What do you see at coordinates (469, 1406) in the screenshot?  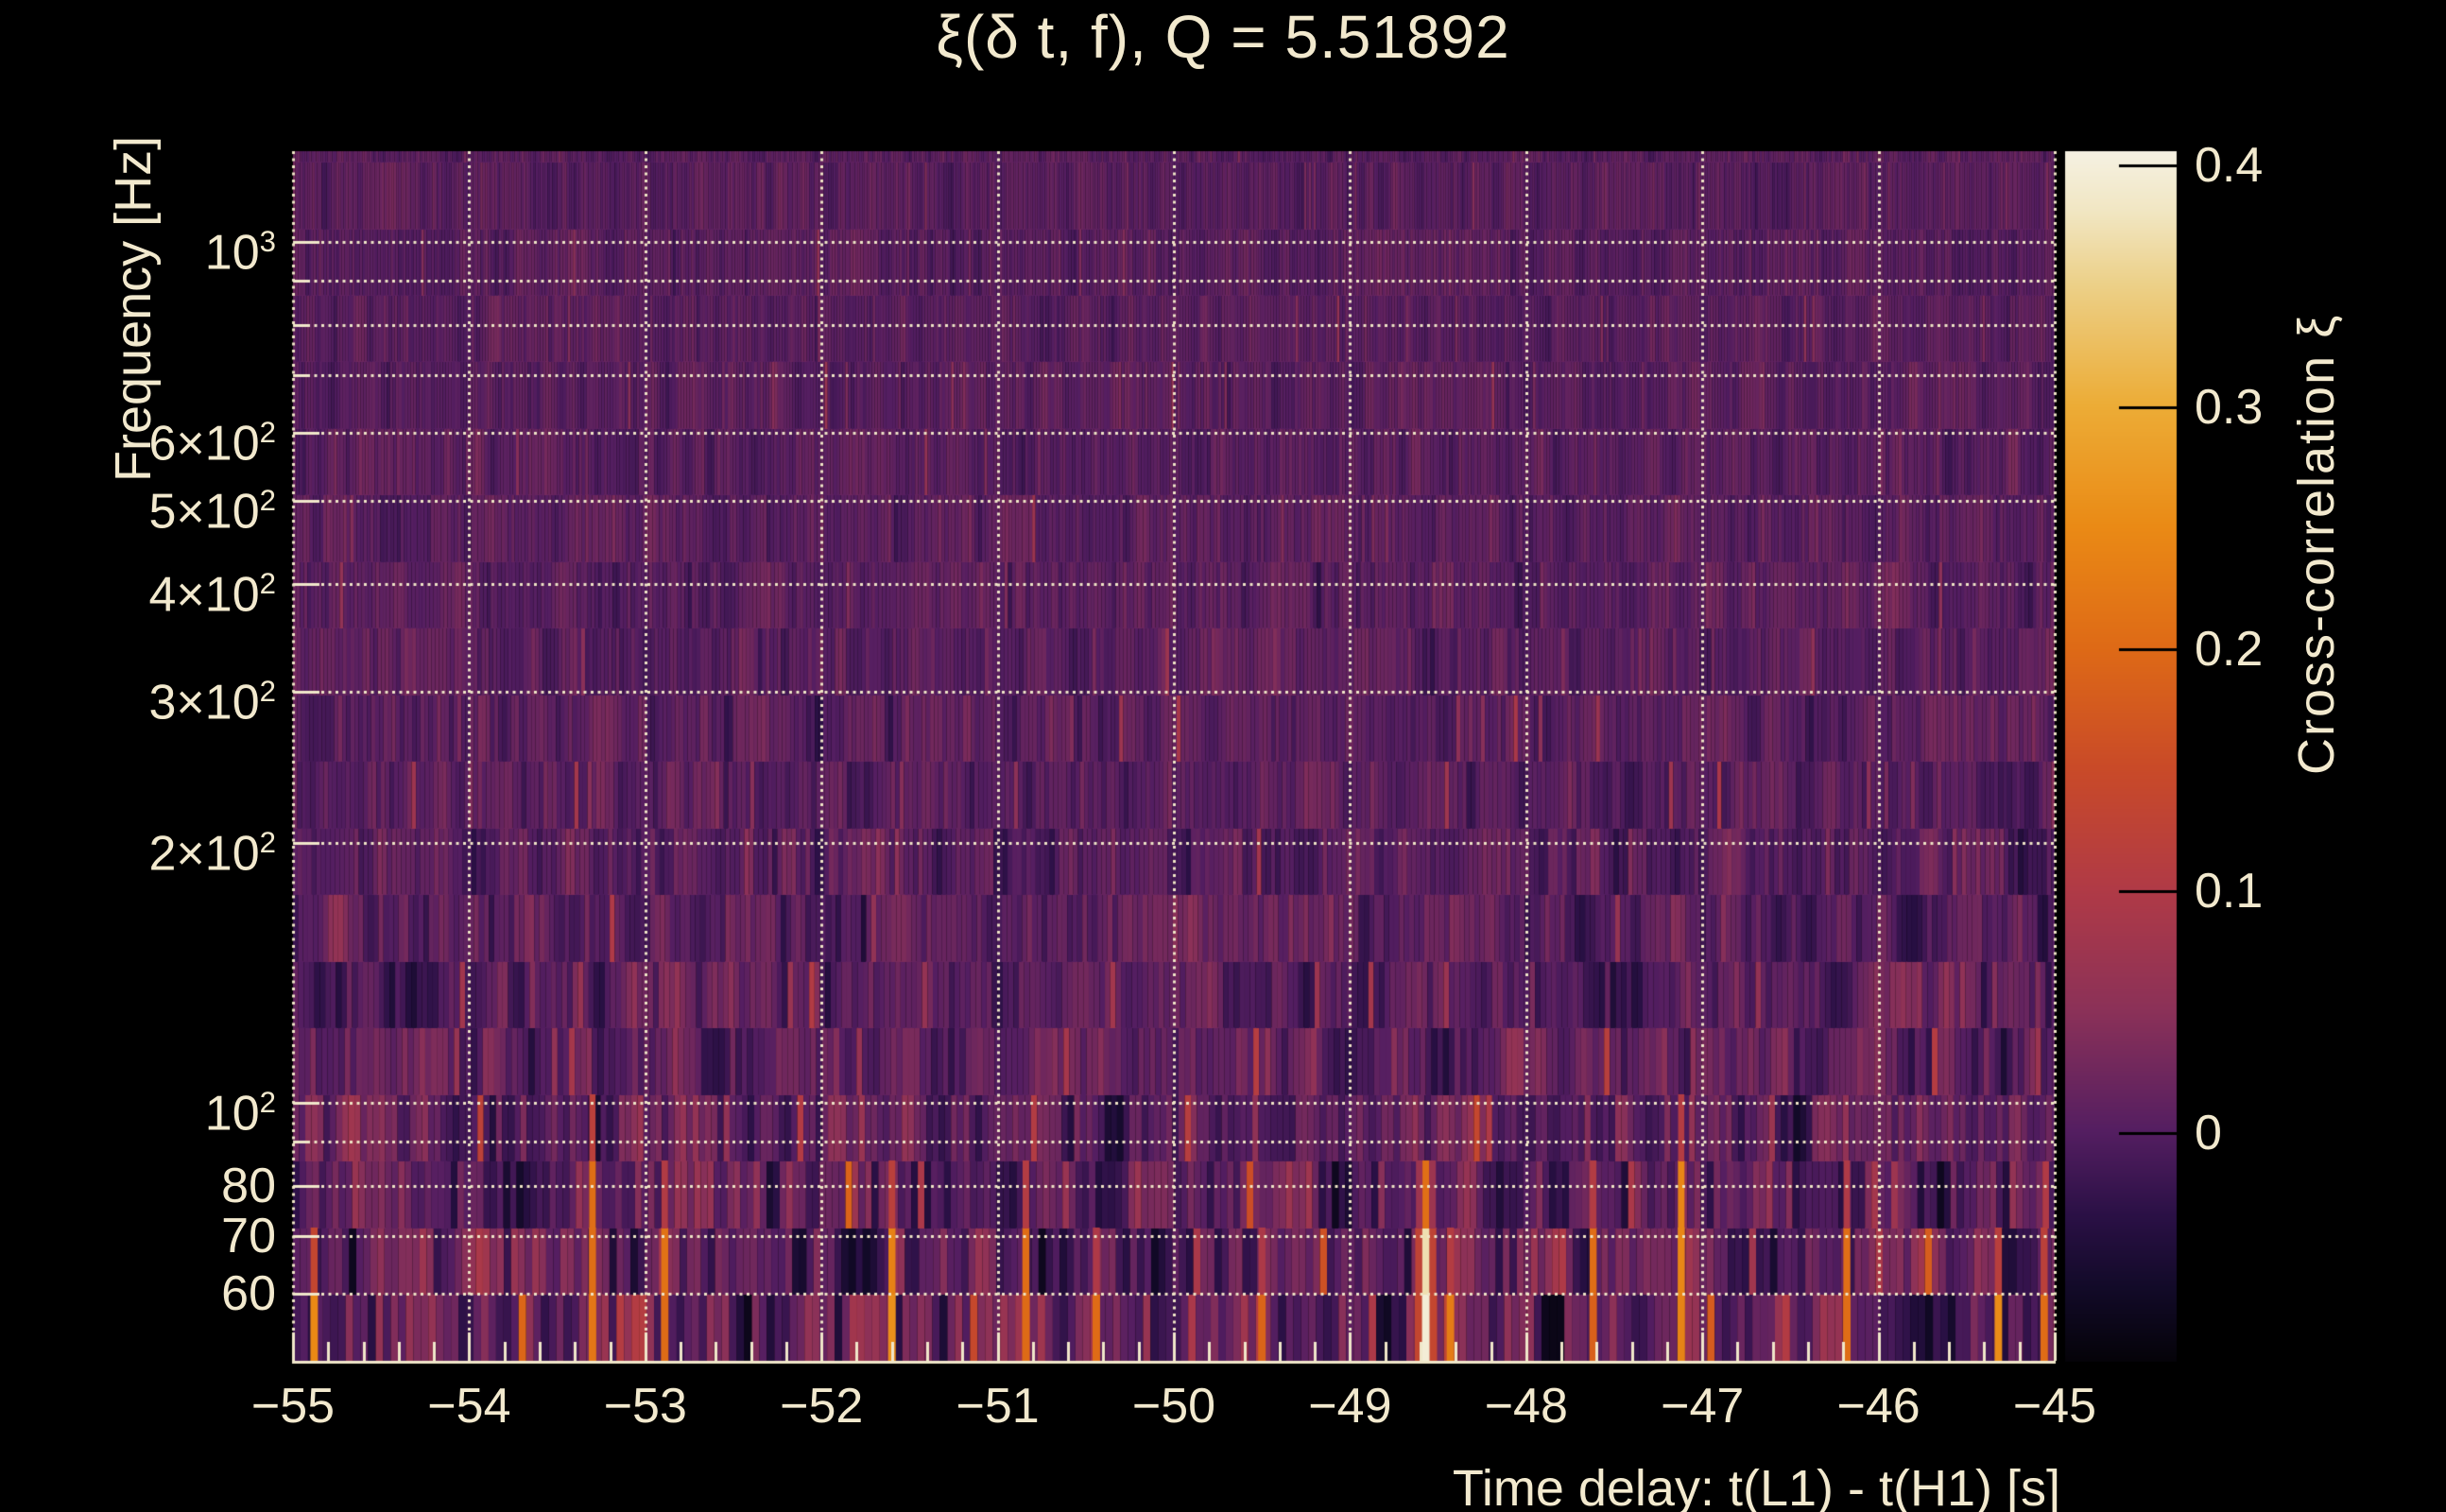 I see `x-tick-label: −54` at bounding box center [469, 1406].